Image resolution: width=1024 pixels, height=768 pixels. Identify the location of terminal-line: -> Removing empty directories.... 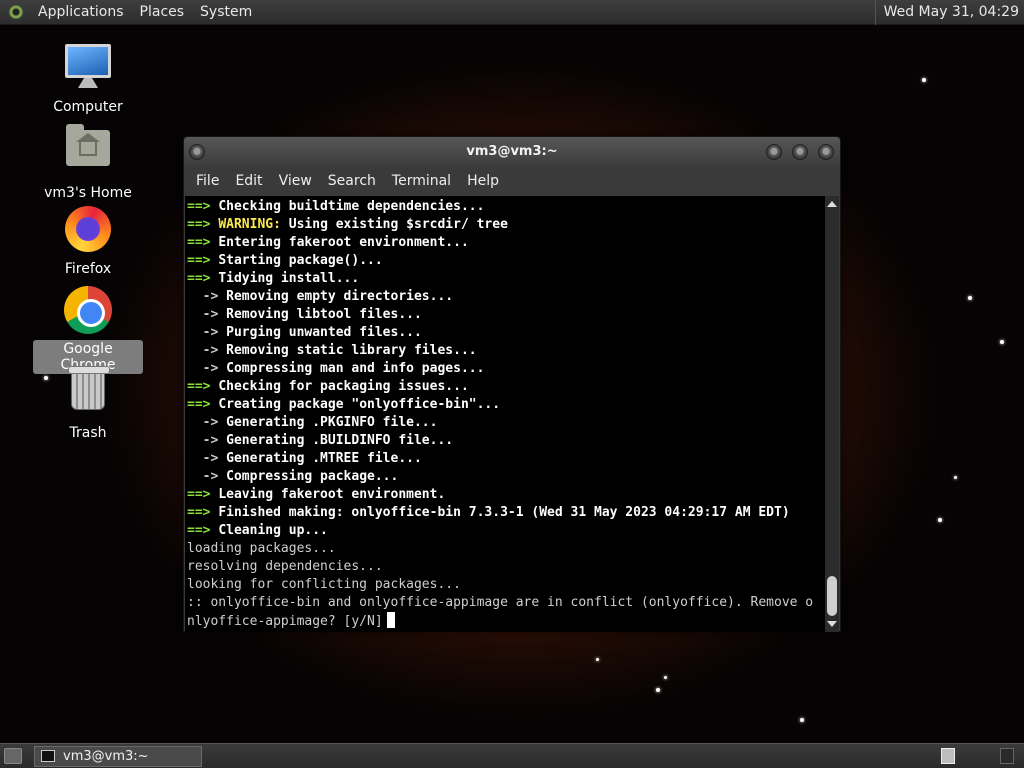
(507, 297).